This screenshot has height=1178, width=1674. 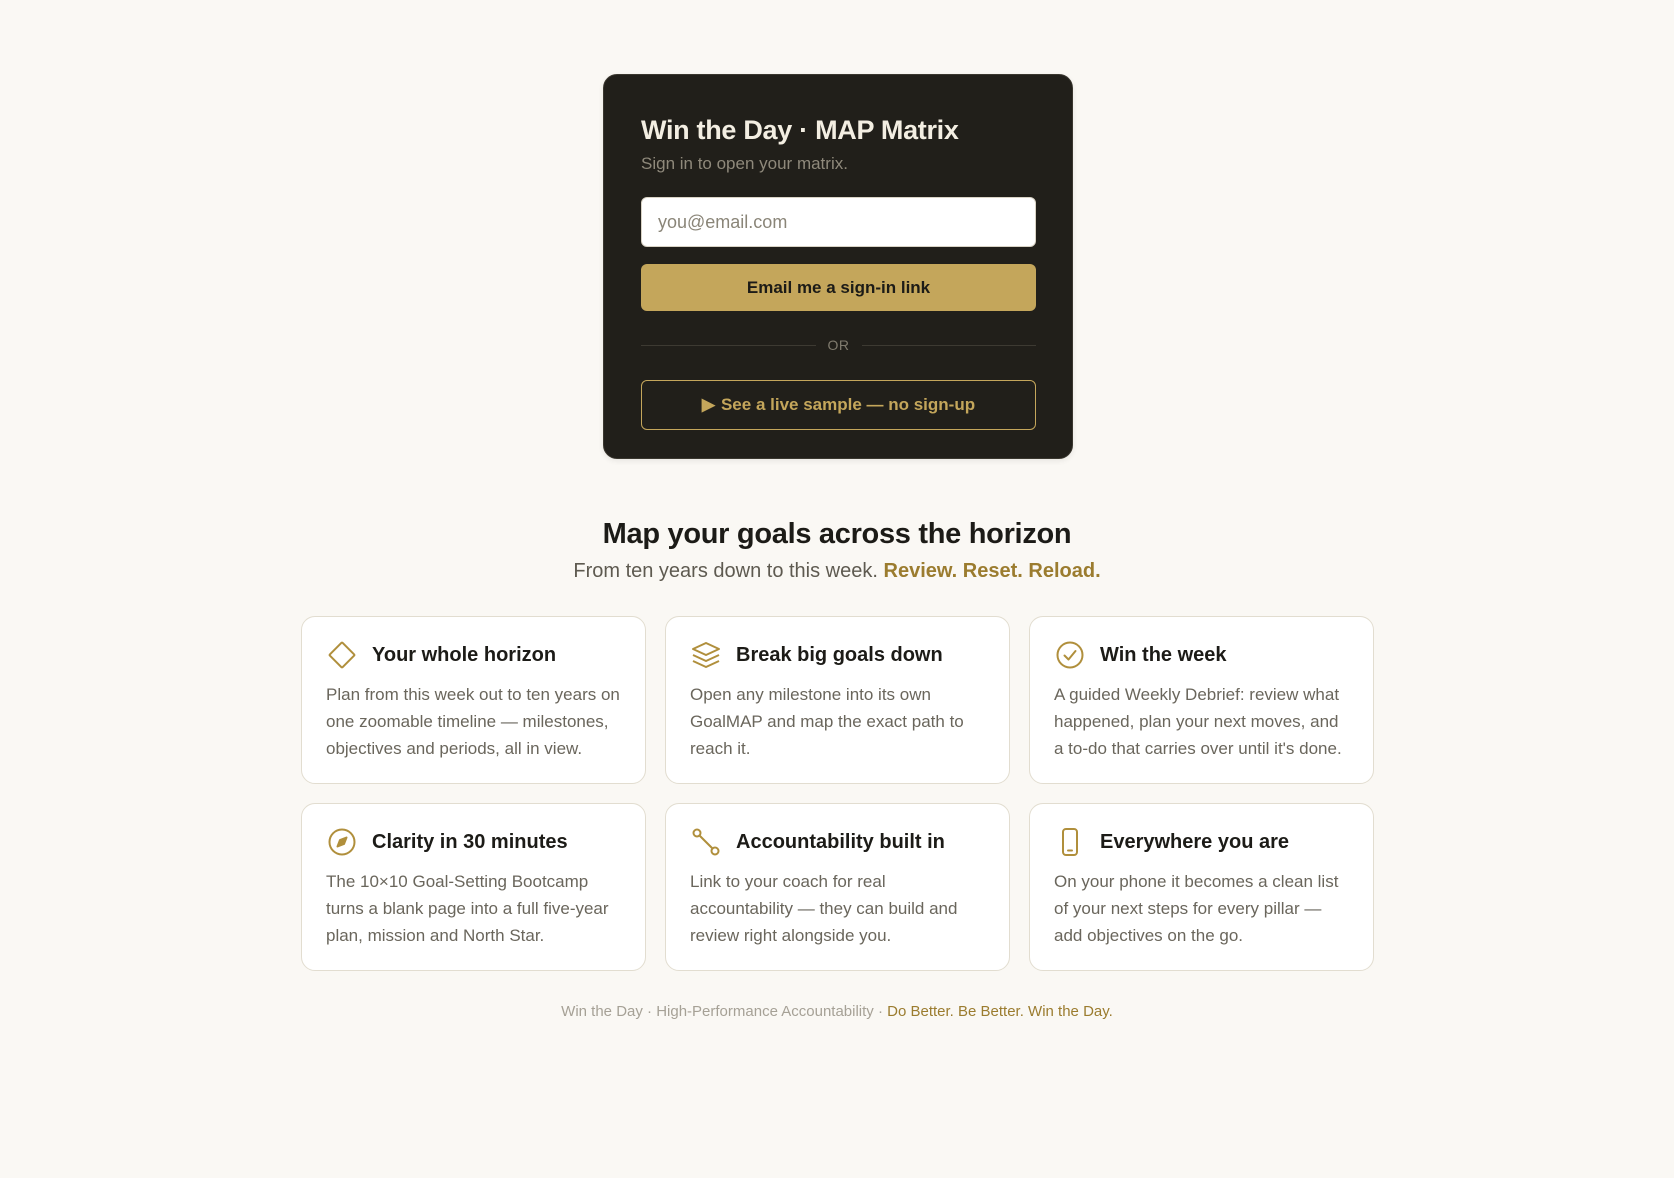 What do you see at coordinates (1163, 654) in the screenshot?
I see `feature-title: Win the week` at bounding box center [1163, 654].